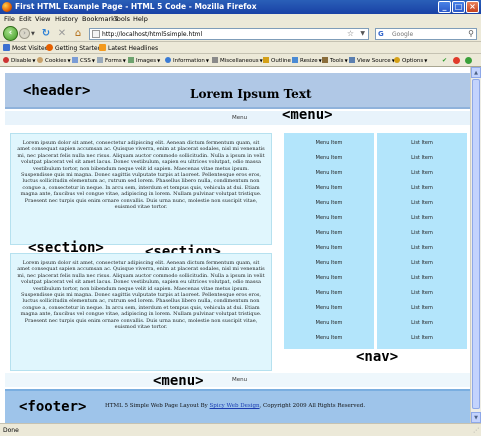 The width and height of the screenshot is (481, 436). I want to click on menu-edit: Edit, so click(25, 19).